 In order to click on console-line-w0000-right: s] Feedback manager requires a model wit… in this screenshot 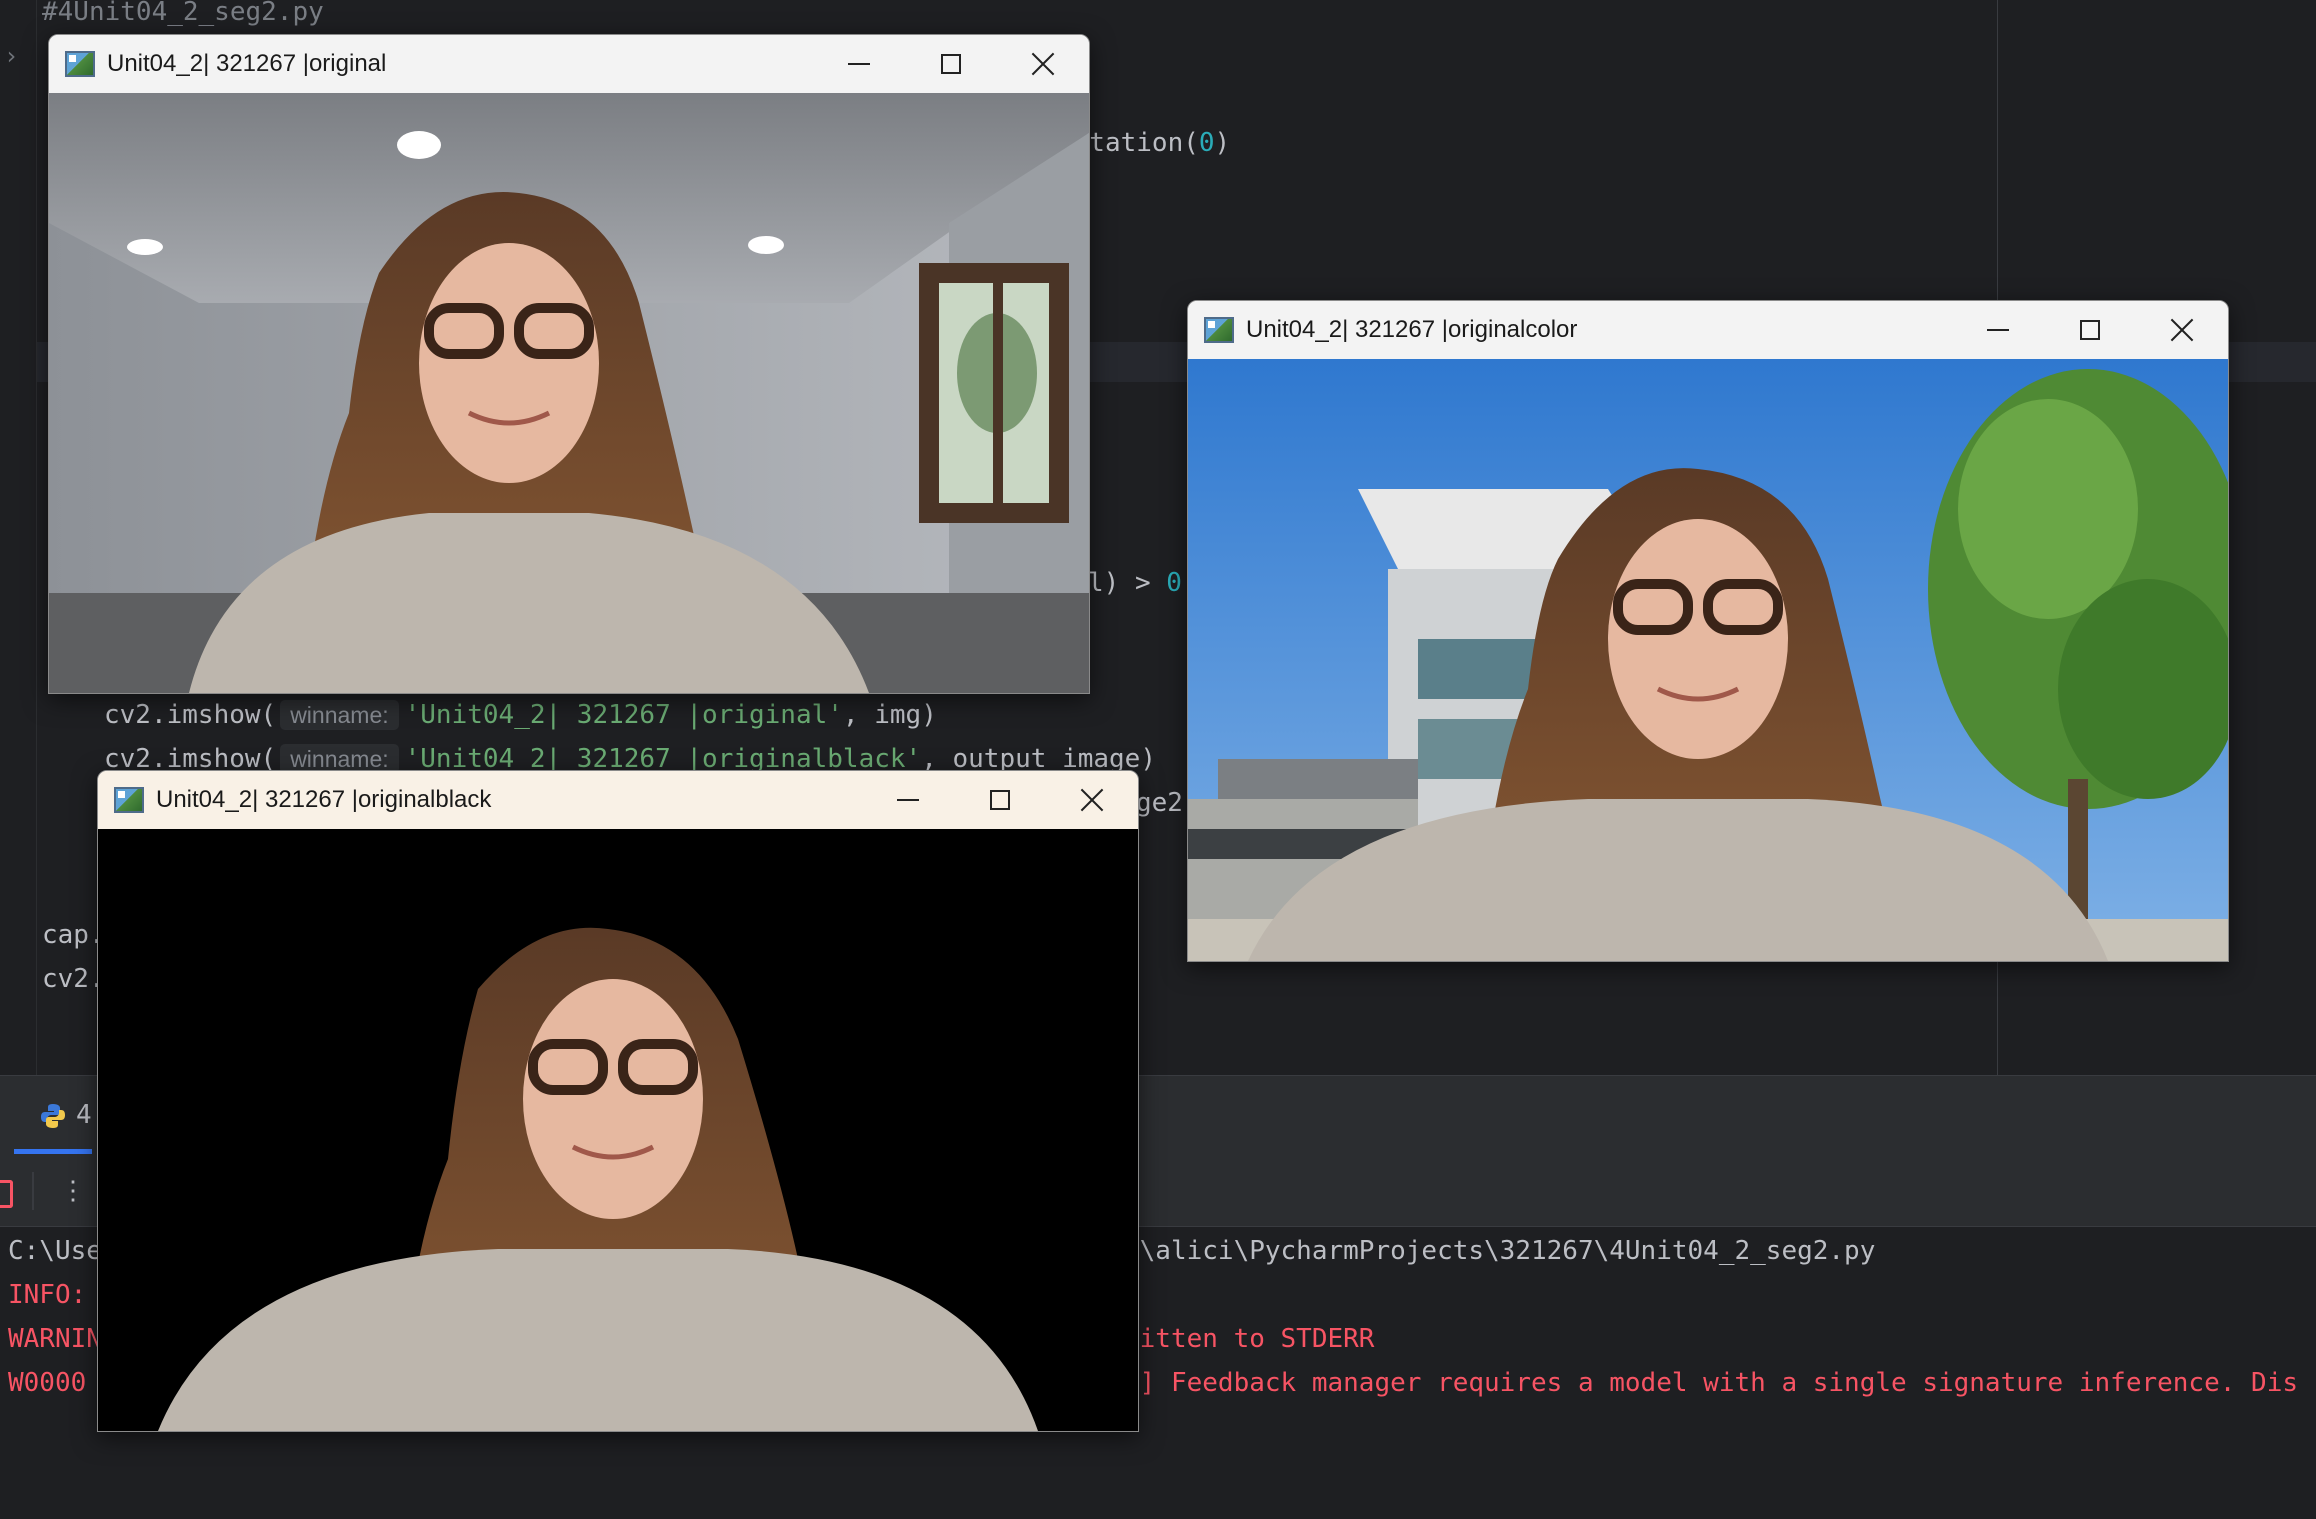, I will do `click(1711, 1383)`.